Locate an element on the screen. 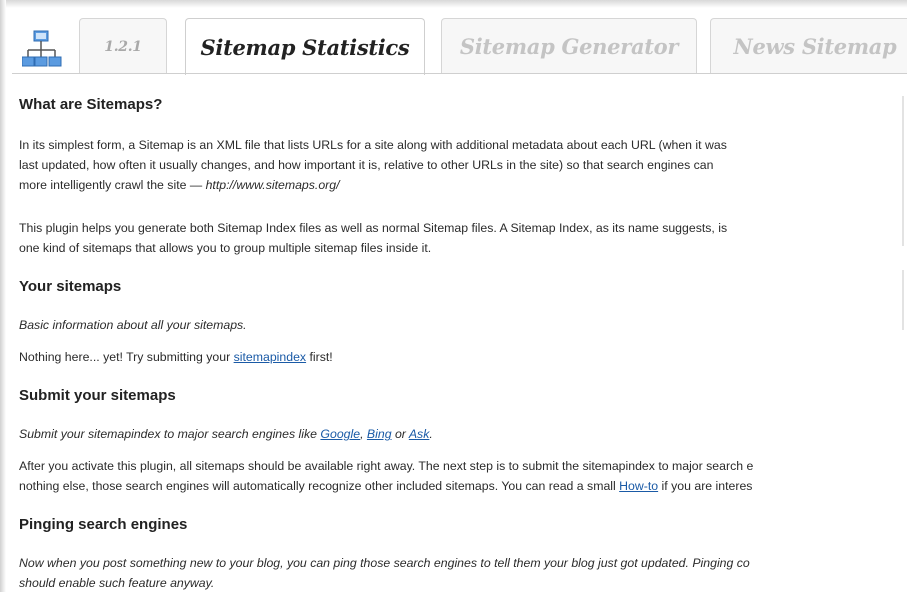  tab-news-sitemap: News Sitemap is located at coordinates (808, 46).